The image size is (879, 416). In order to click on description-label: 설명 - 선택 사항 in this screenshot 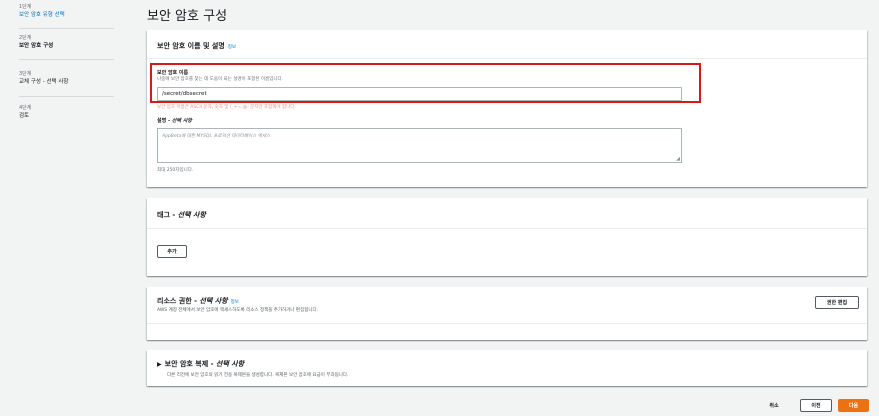, I will do `click(174, 121)`.